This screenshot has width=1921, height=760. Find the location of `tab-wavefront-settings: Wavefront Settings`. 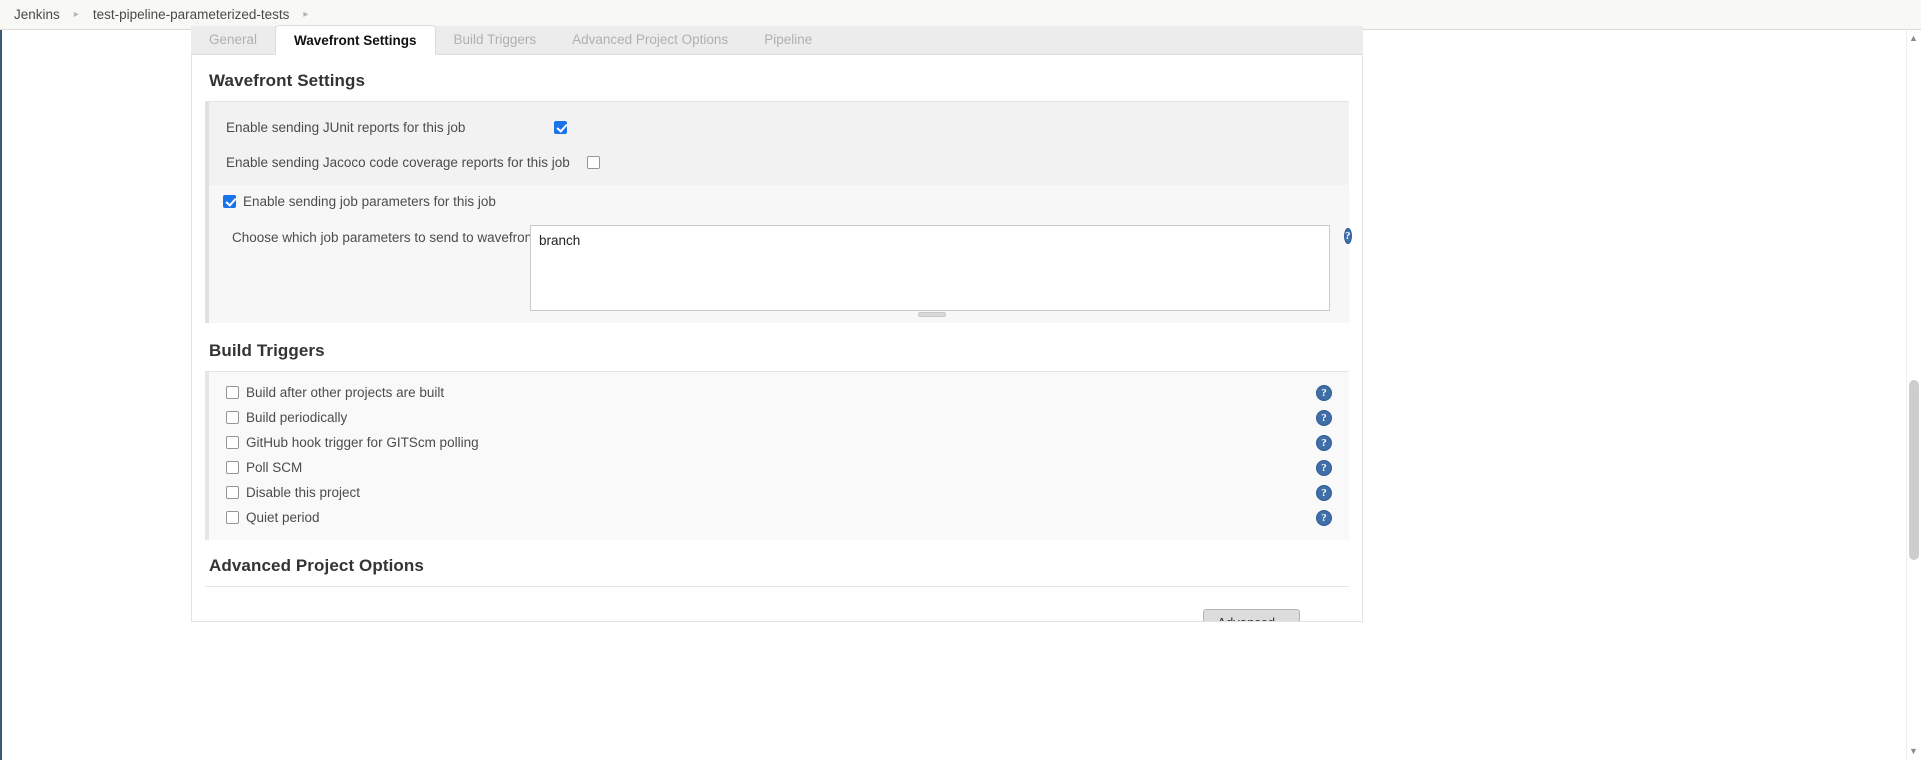

tab-wavefront-settings: Wavefront Settings is located at coordinates (355, 40).